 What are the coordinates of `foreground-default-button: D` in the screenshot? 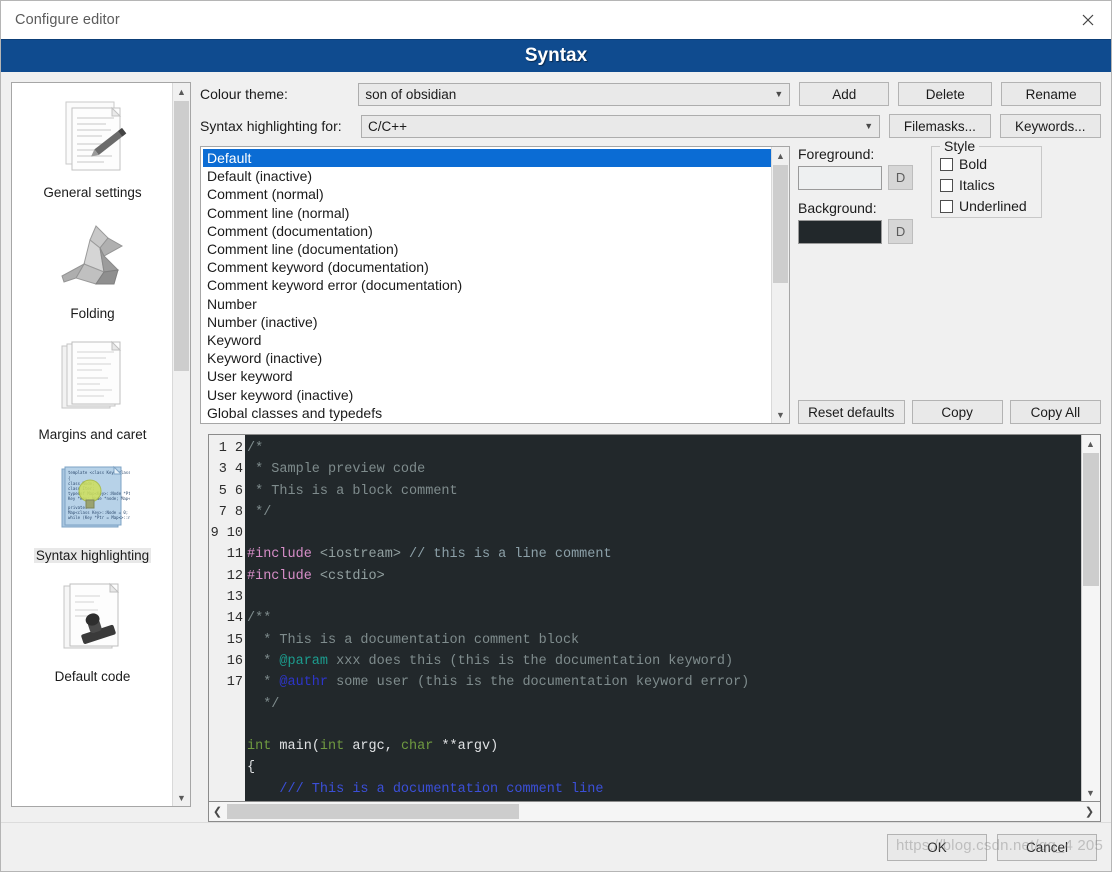 It's located at (900, 177).